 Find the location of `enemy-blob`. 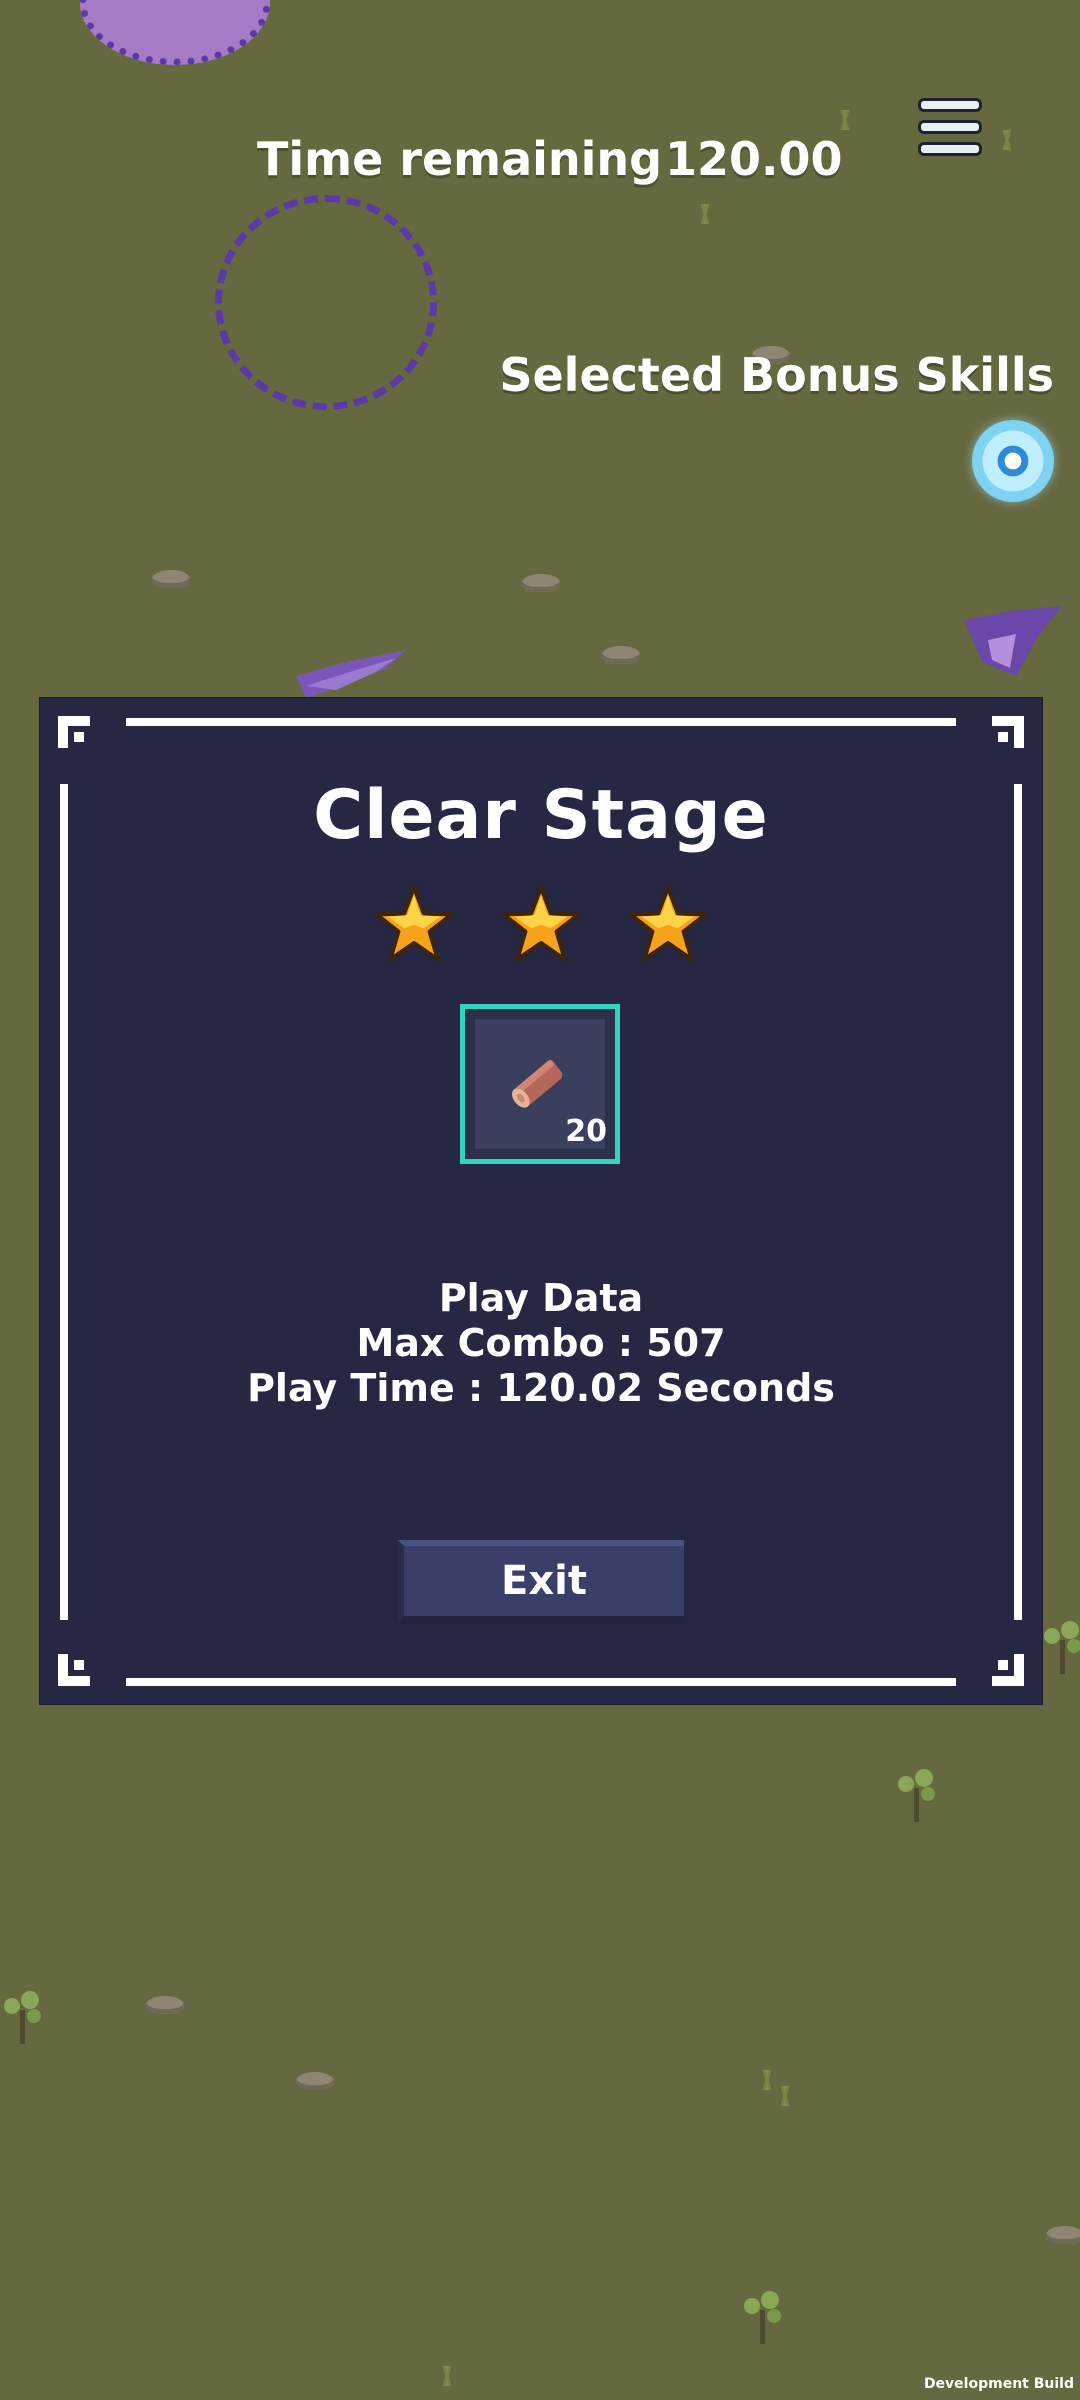

enemy-blob is located at coordinates (175, 32).